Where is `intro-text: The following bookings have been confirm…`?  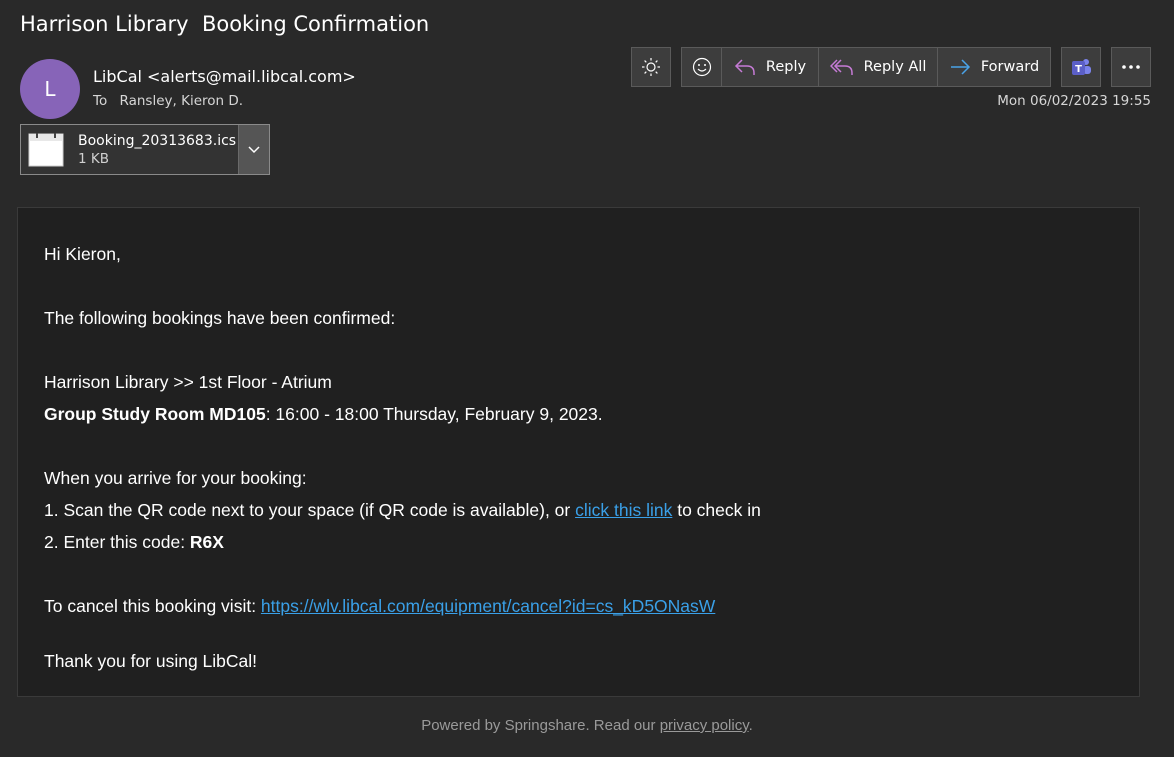 intro-text: The following bookings have been confirm… is located at coordinates (220, 318).